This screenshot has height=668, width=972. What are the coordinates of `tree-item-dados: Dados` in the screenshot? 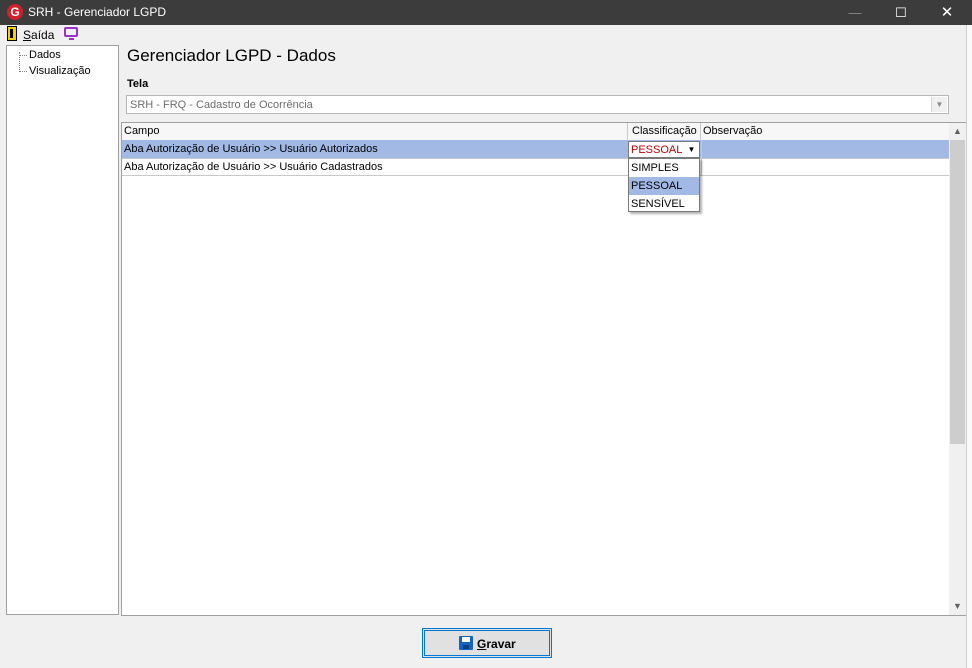 It's located at (45, 55).